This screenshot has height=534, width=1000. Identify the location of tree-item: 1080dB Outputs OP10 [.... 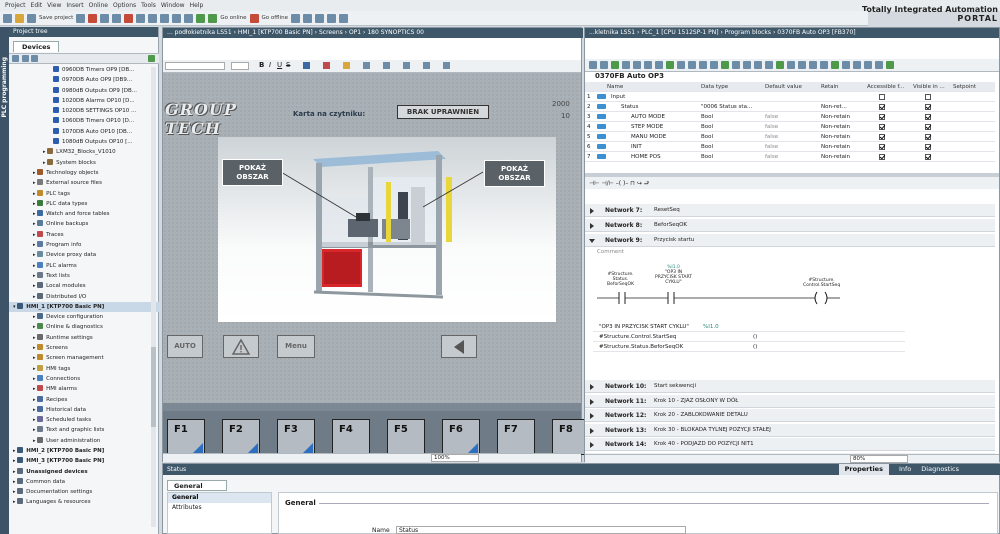
(84, 142).